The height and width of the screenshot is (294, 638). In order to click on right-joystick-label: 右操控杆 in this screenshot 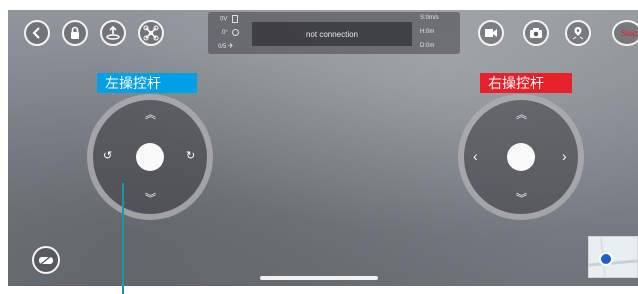, I will do `click(526, 83)`.